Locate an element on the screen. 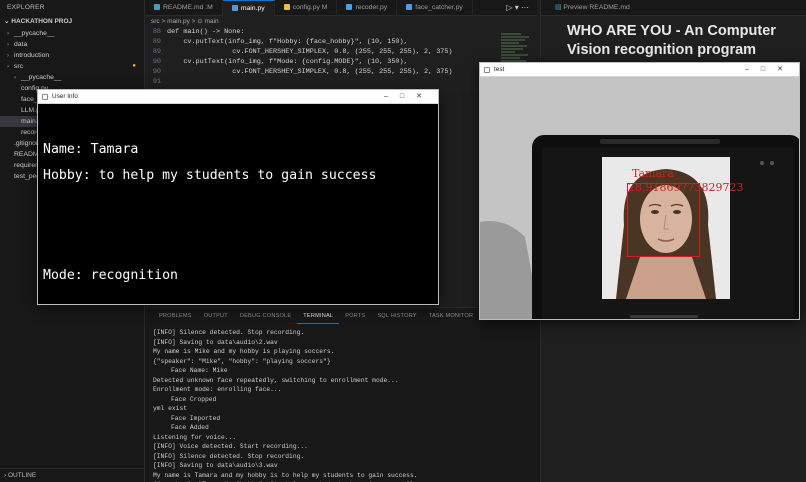 This screenshot has height=482, width=806. breadcrumb: src > main.py > ⊙ main is located at coordinates (341, 21).